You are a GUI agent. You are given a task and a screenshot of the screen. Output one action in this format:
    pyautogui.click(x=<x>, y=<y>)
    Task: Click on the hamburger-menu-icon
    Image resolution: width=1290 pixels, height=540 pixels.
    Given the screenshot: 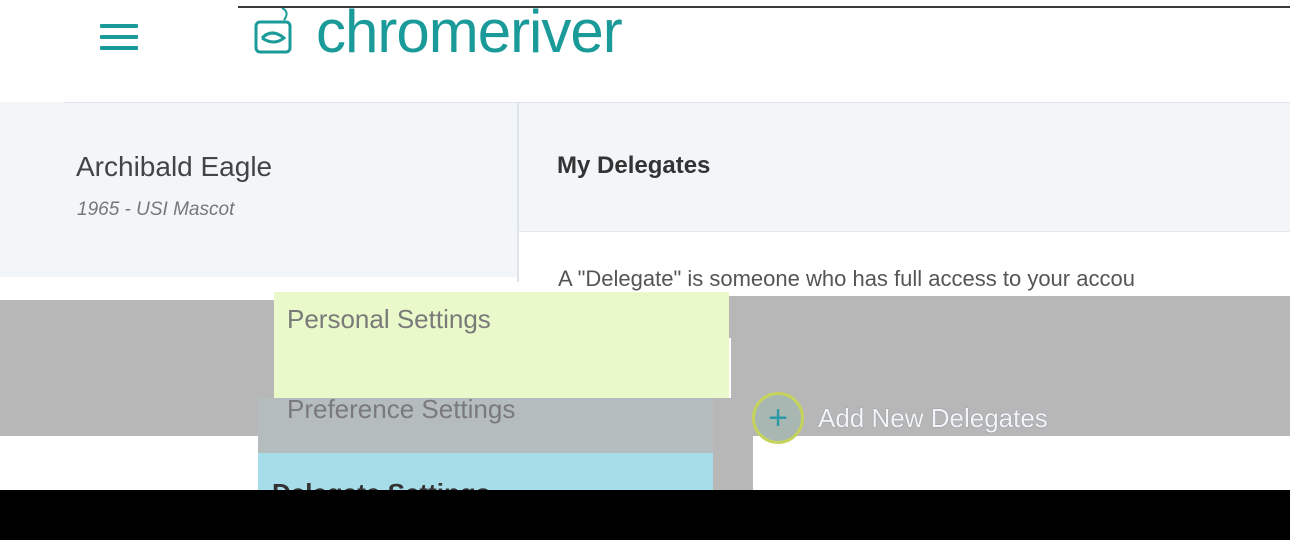 What is the action you would take?
    pyautogui.click(x=120, y=37)
    